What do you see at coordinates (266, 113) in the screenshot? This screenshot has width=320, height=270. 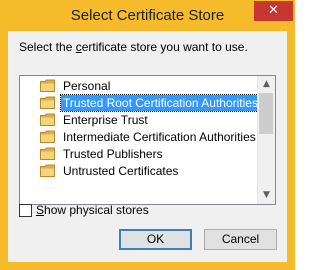 I see `scrollbar-thumb` at bounding box center [266, 113].